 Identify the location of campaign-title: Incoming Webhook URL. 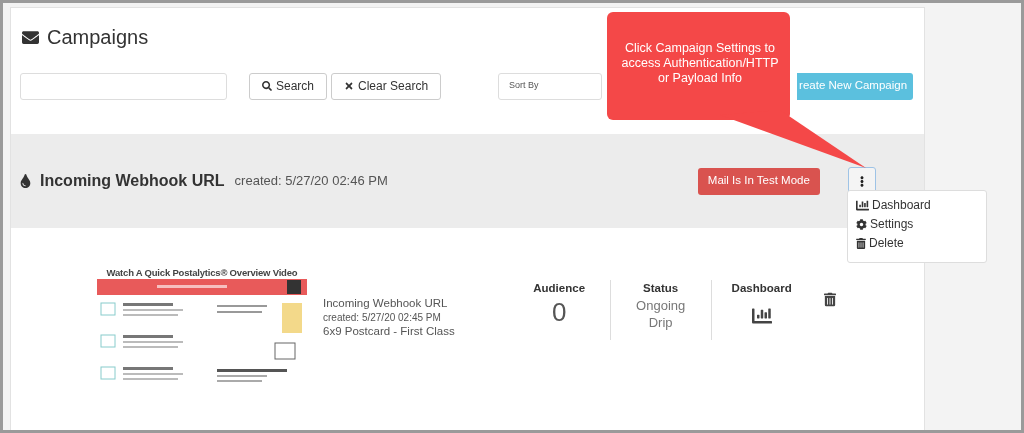
(386, 303).